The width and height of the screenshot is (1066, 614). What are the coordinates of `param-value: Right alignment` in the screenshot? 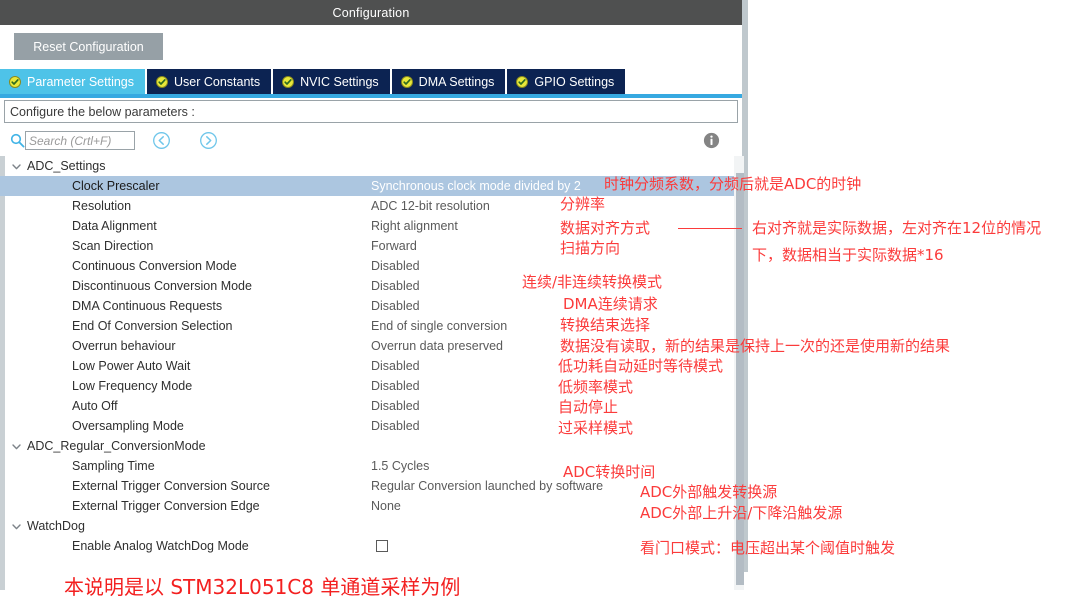 It's located at (414, 226).